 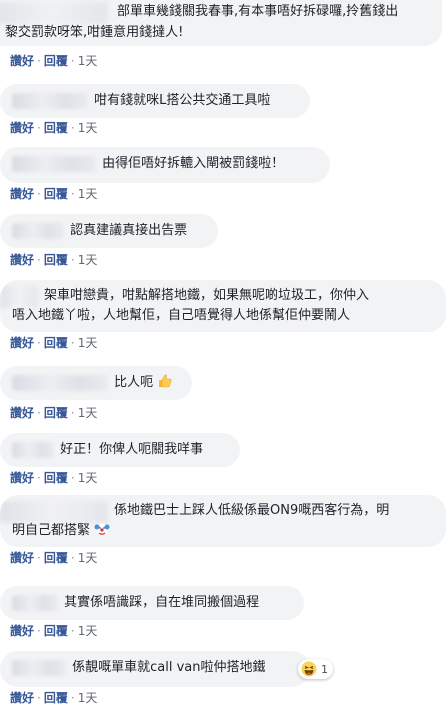 I want to click on comment-text: 認真建議真接出告票, so click(x=129, y=230).